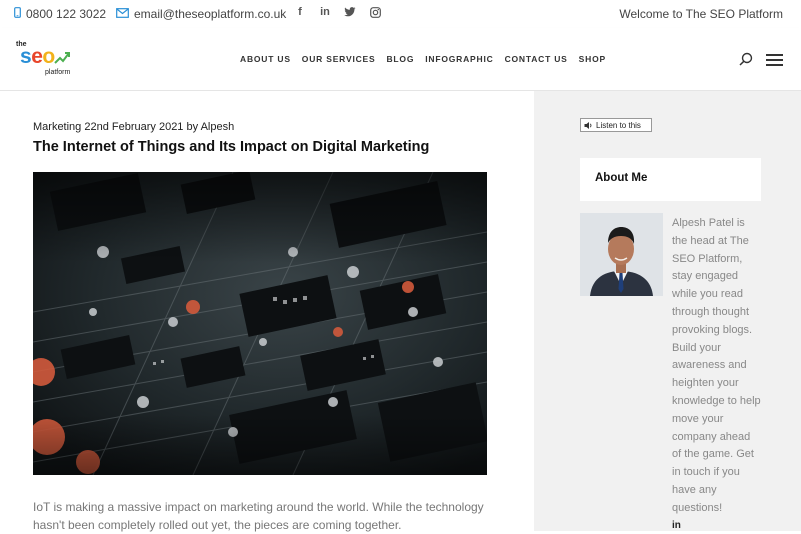 This screenshot has width=801, height=534. Describe the element at coordinates (66, 14) in the screenshot. I see `phone-number: 0800 122 3022` at that location.